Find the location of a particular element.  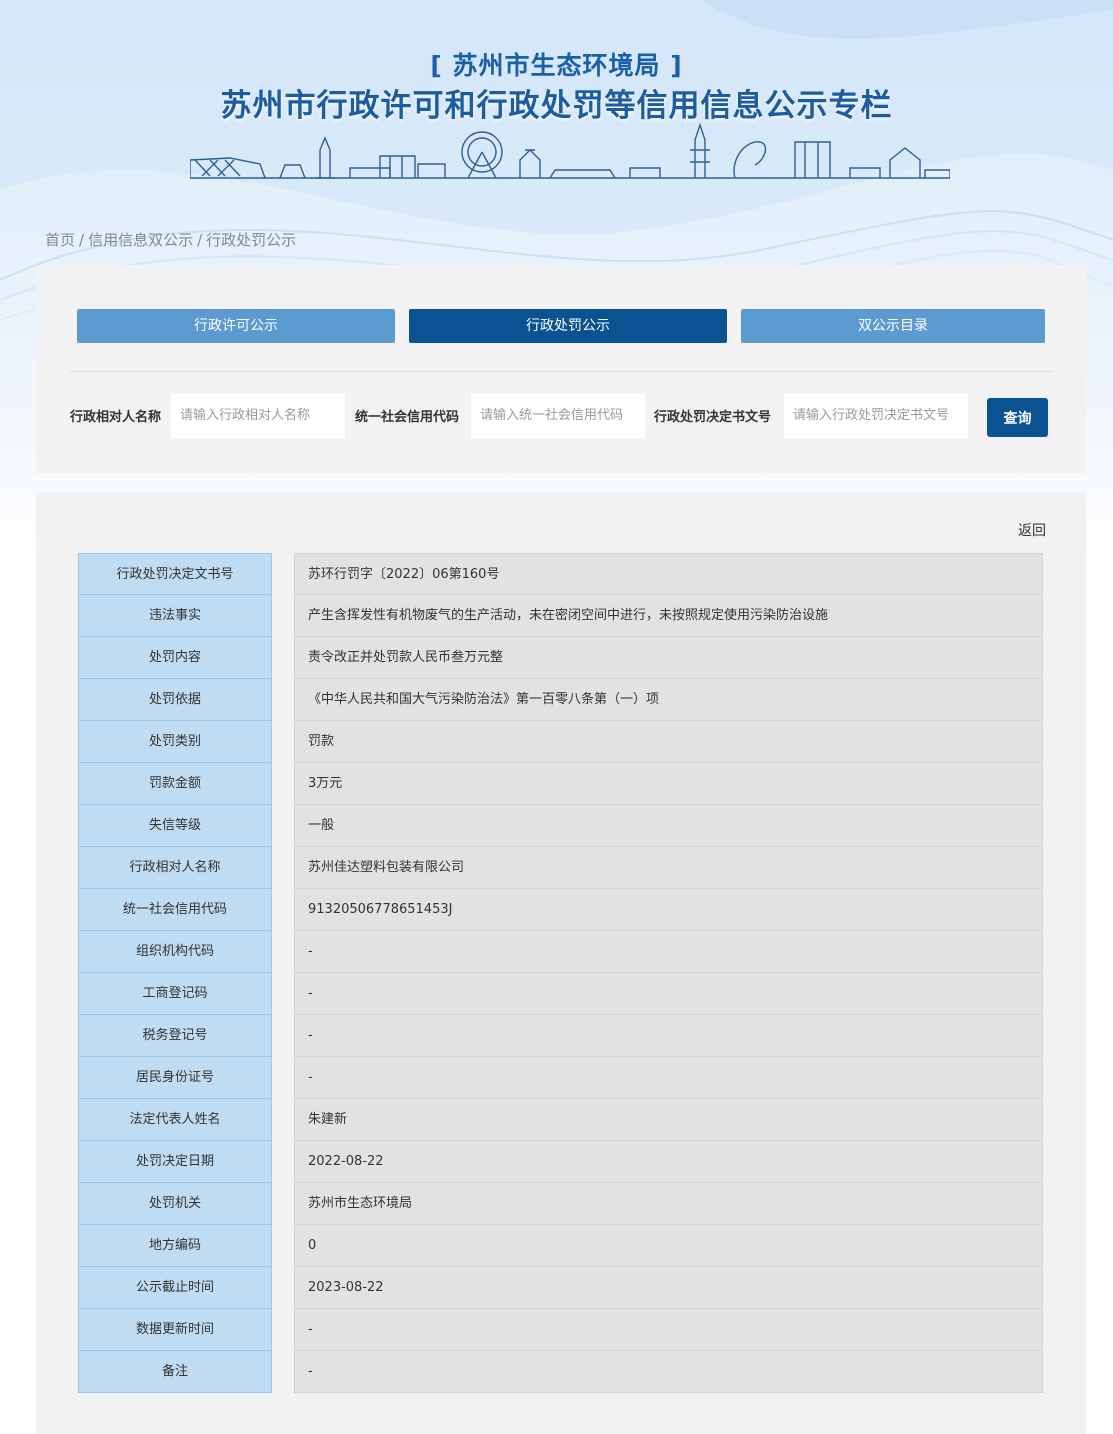

table-row: 处罚内容 责令改正并处罚款人民币叁万元整 is located at coordinates (560, 658).